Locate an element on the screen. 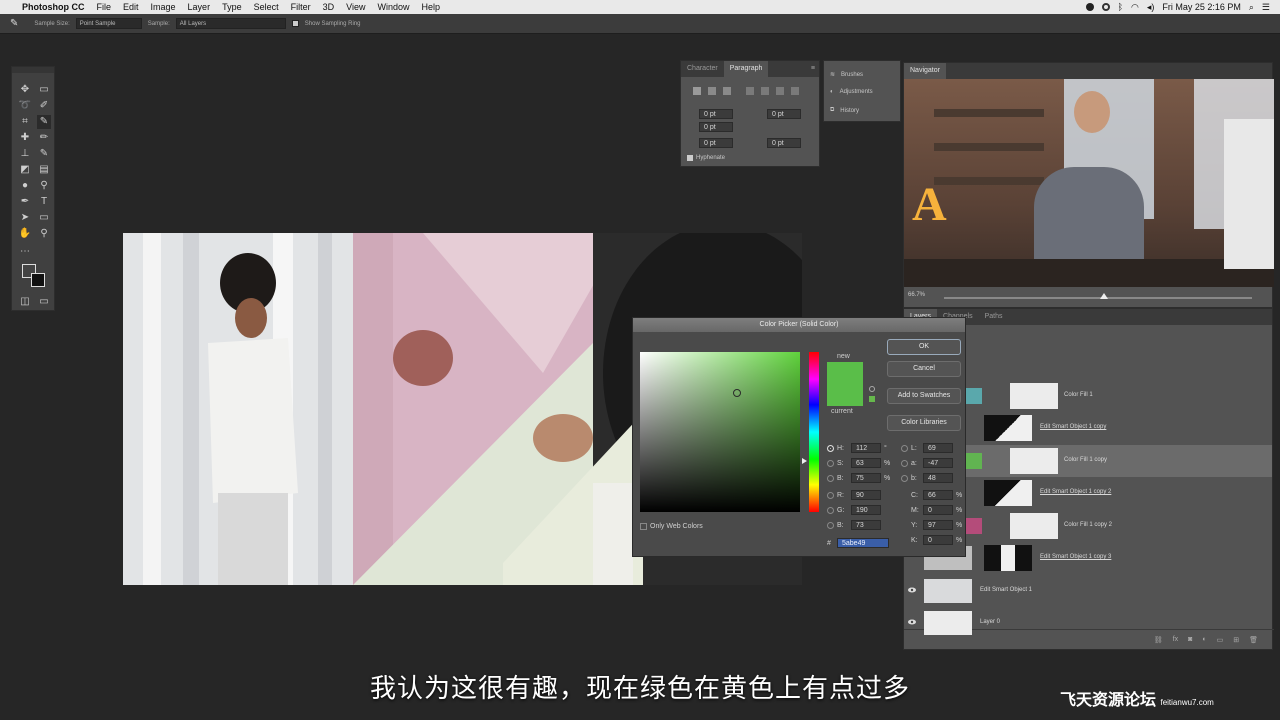 This screenshot has width=1280, height=720. indent-right-field: 0 pt is located at coordinates (784, 114).